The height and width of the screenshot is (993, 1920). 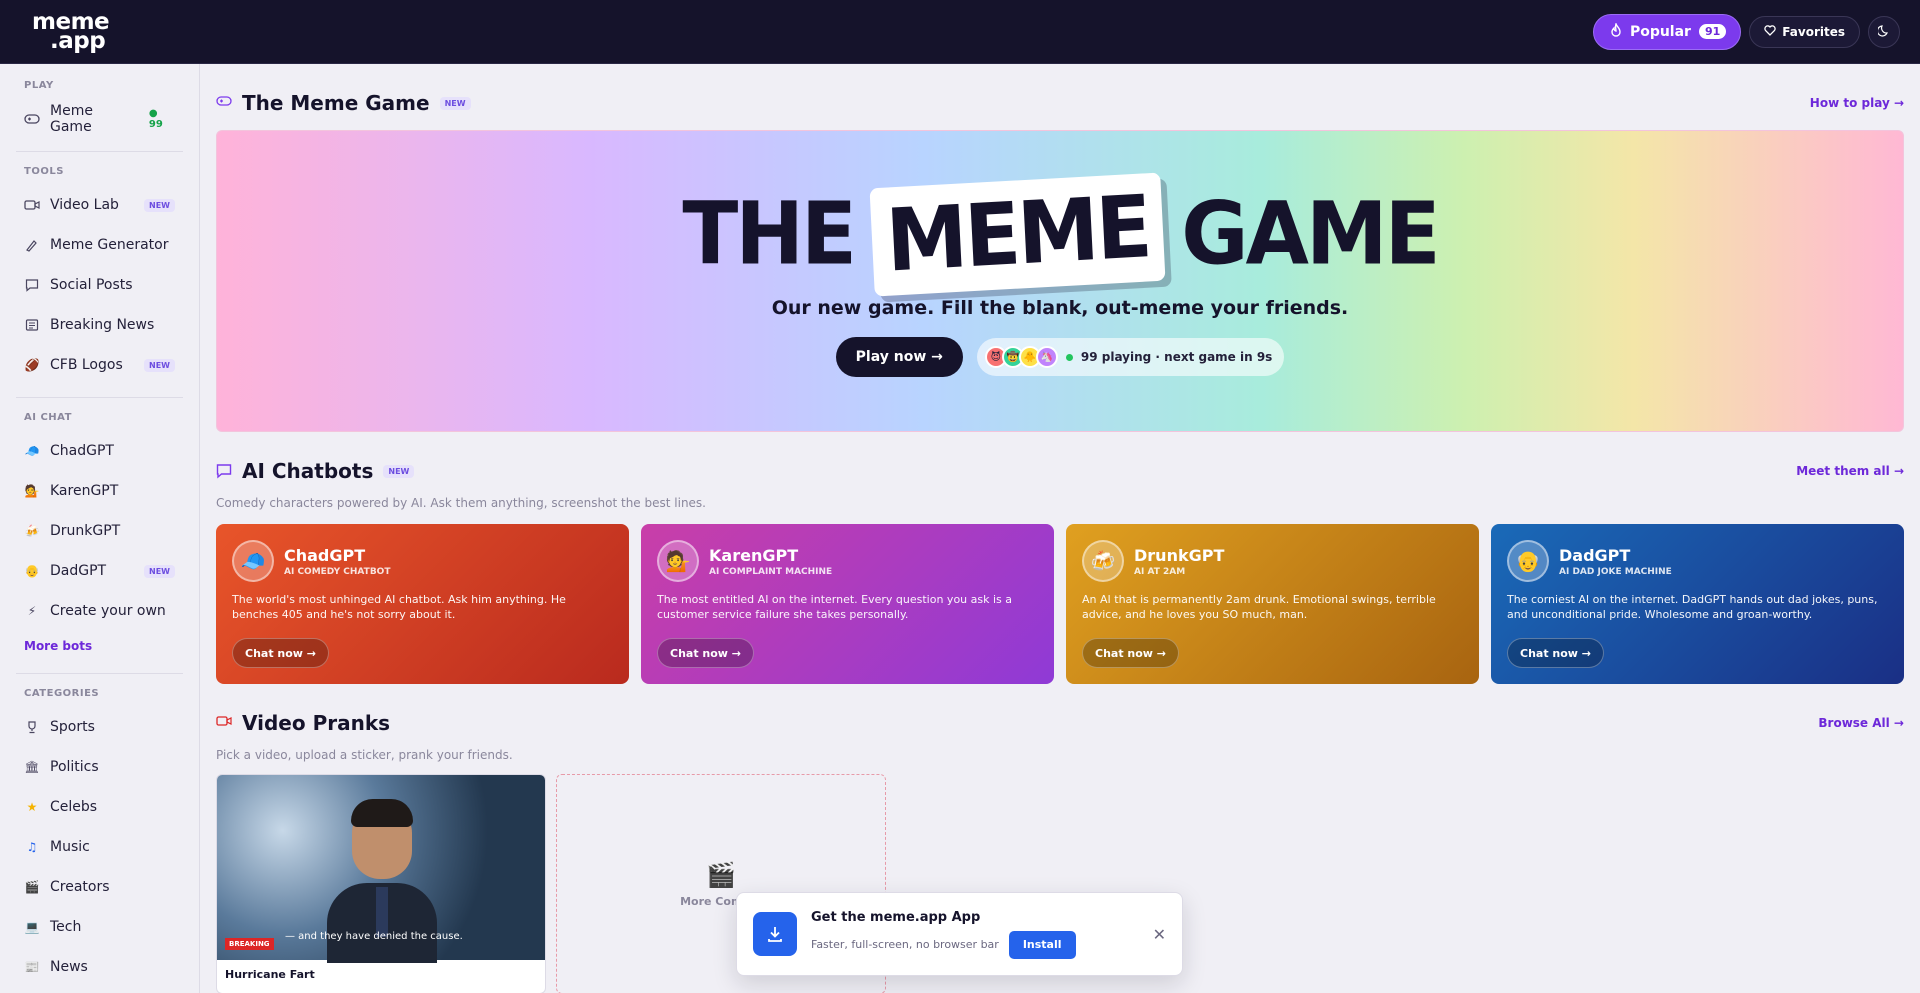 I want to click on popular-button: Popular 91, so click(x=1667, y=31).